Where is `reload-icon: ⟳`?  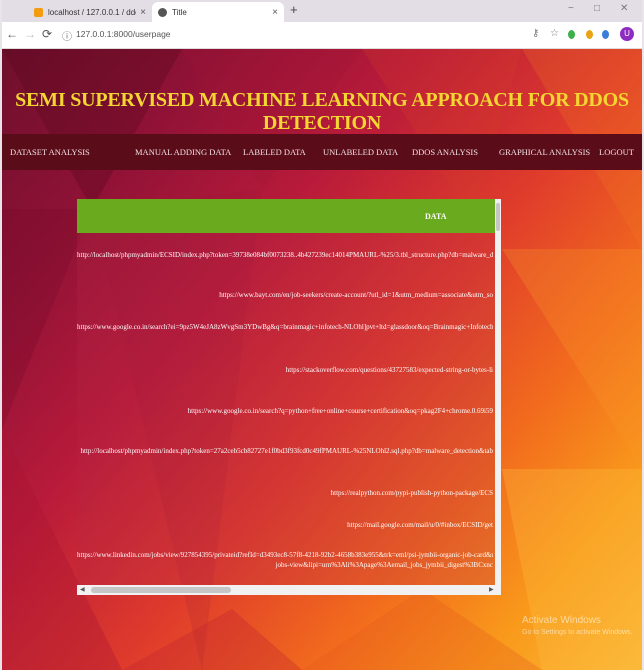 reload-icon: ⟳ is located at coordinates (47, 34).